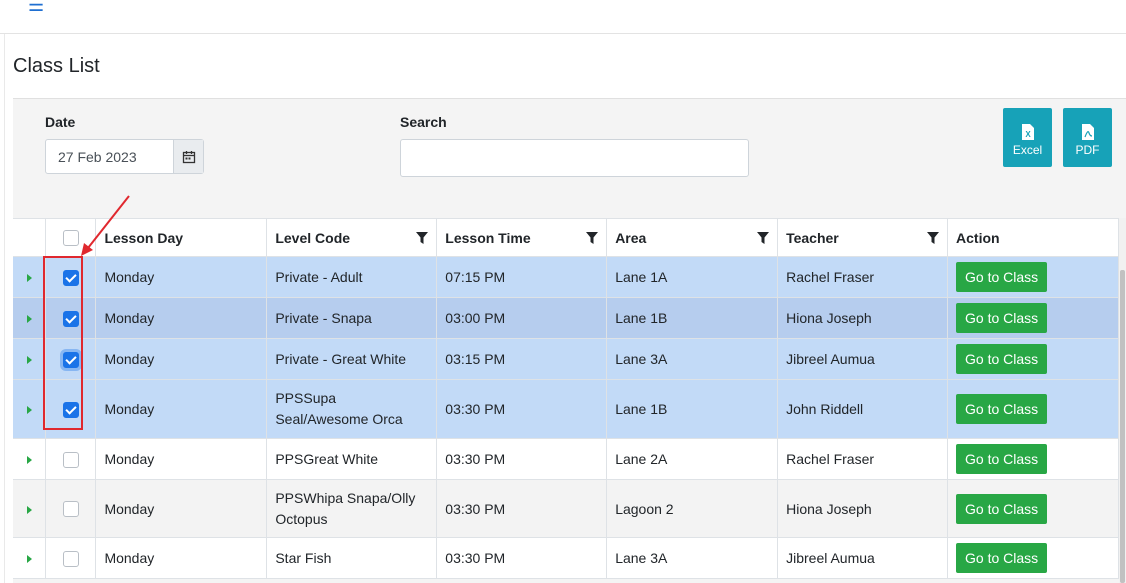 The image size is (1126, 583). I want to click on cell-area: Lane 1A, so click(692, 277).